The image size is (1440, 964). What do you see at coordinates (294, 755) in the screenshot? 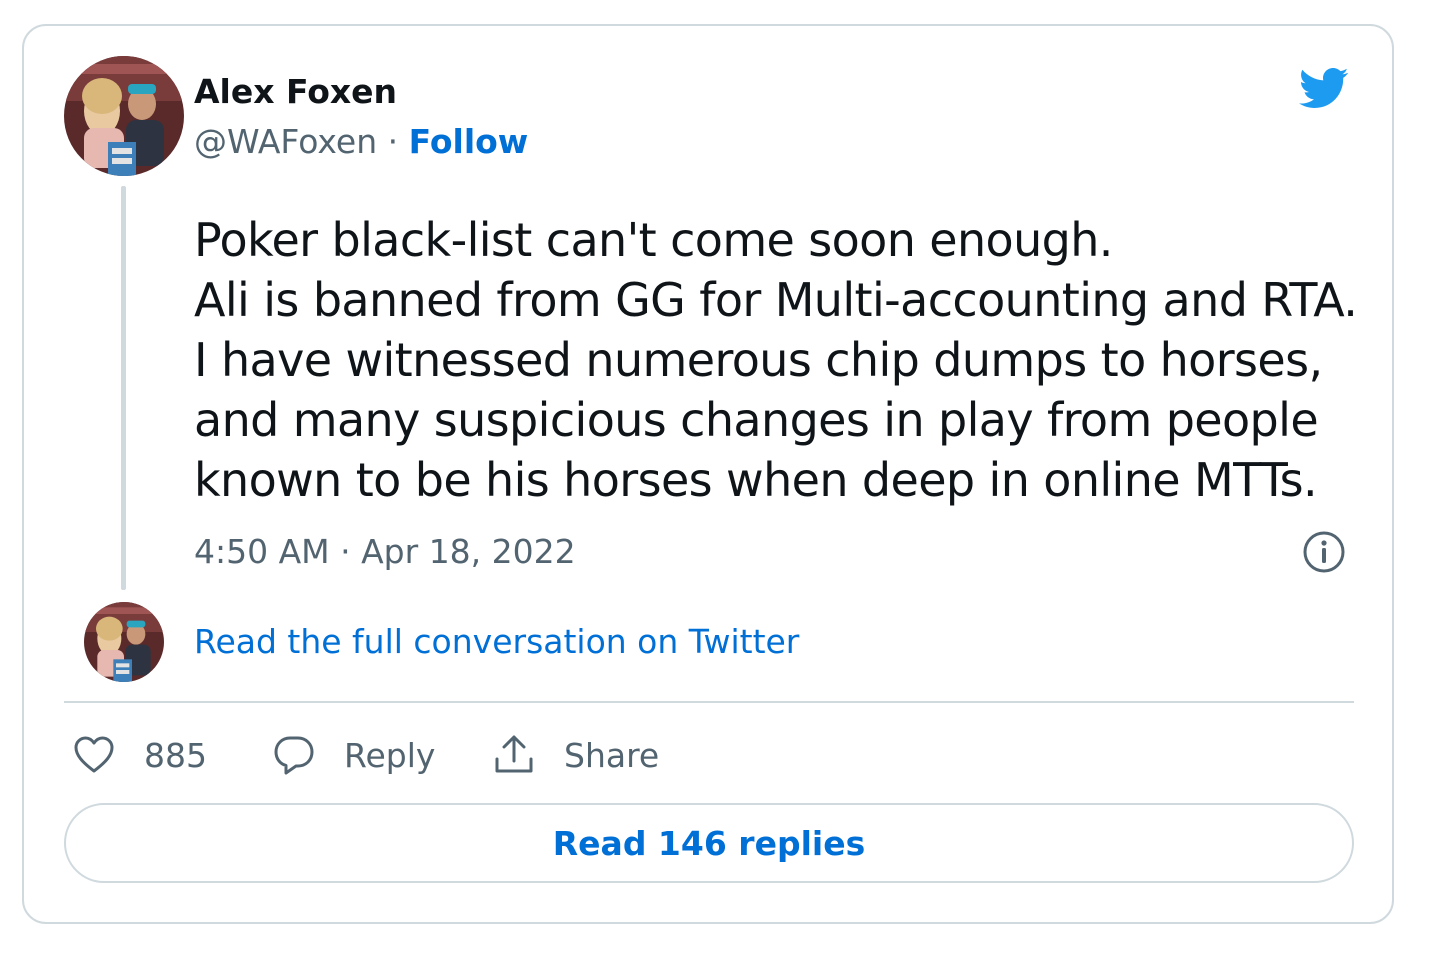
I see `speech-bubble-icon` at bounding box center [294, 755].